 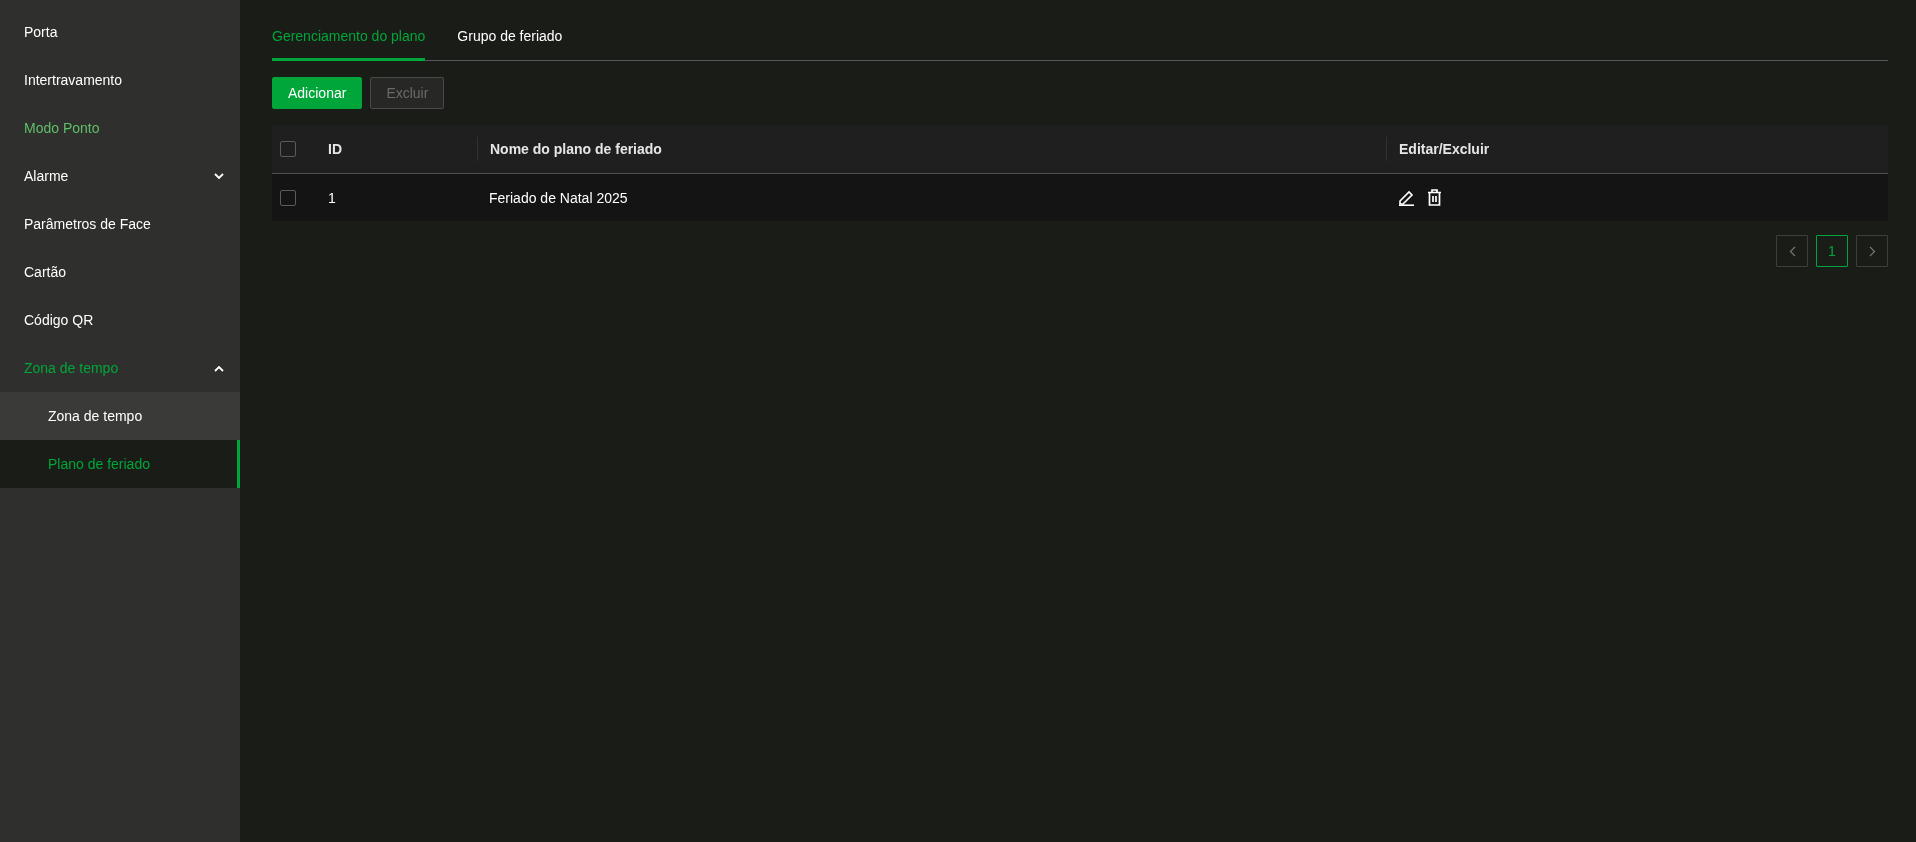 I want to click on previous-page-button, so click(x=1792, y=251).